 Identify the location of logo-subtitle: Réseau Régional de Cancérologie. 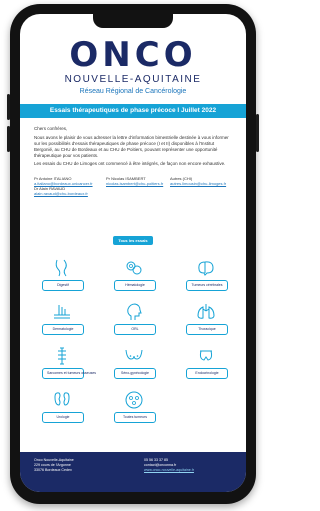
(133, 91).